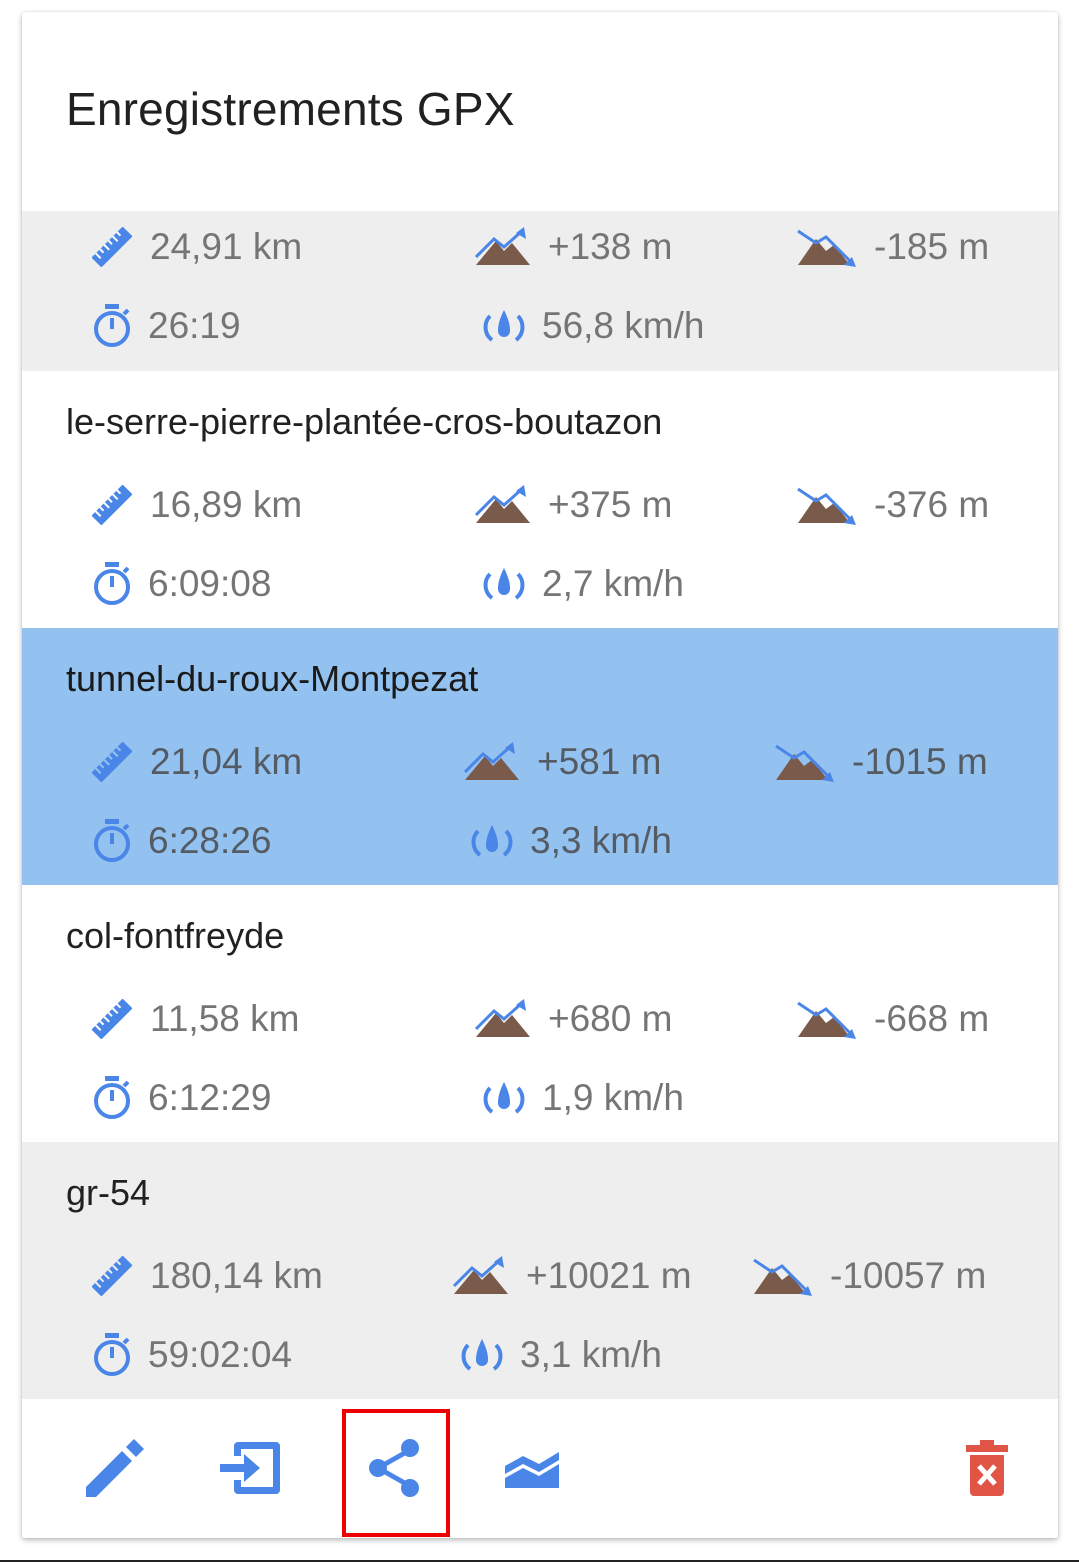 The width and height of the screenshot is (1079, 1562). What do you see at coordinates (908, 1275) in the screenshot?
I see `descent-value: -10057 m` at bounding box center [908, 1275].